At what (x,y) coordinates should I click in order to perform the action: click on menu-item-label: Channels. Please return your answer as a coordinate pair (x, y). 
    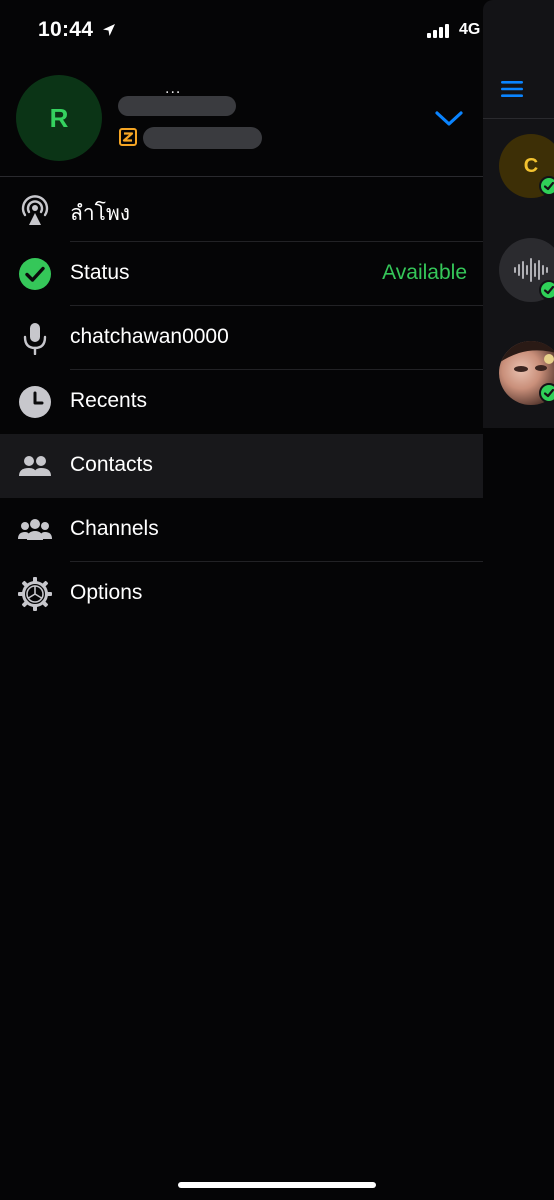
    Looking at the image, I should click on (114, 528).